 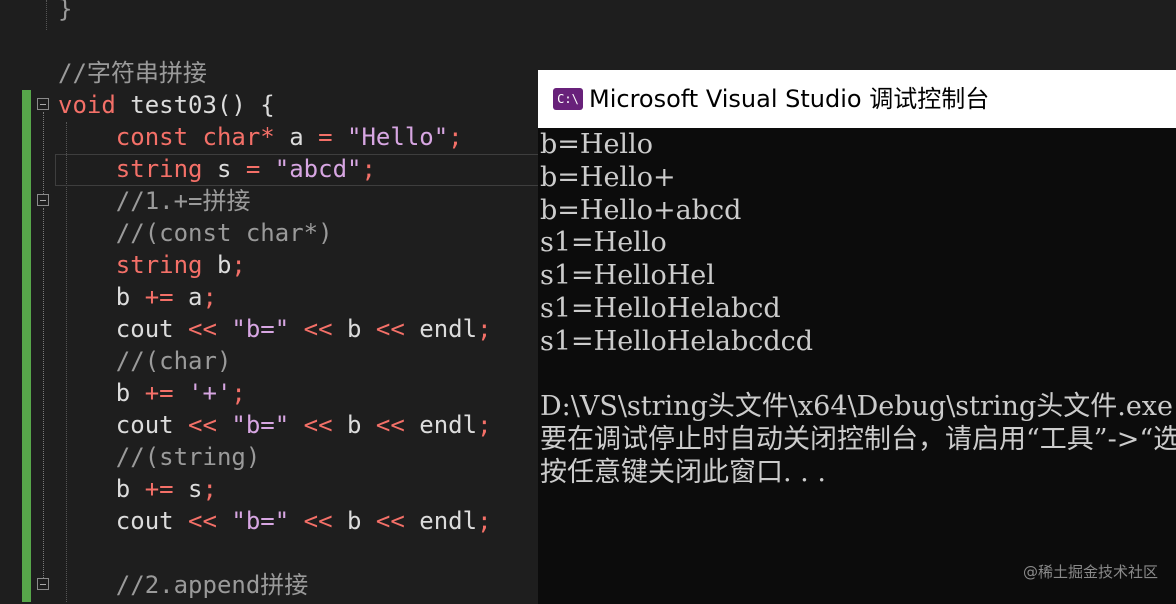 I want to click on code-token: a, so click(x=188, y=297).